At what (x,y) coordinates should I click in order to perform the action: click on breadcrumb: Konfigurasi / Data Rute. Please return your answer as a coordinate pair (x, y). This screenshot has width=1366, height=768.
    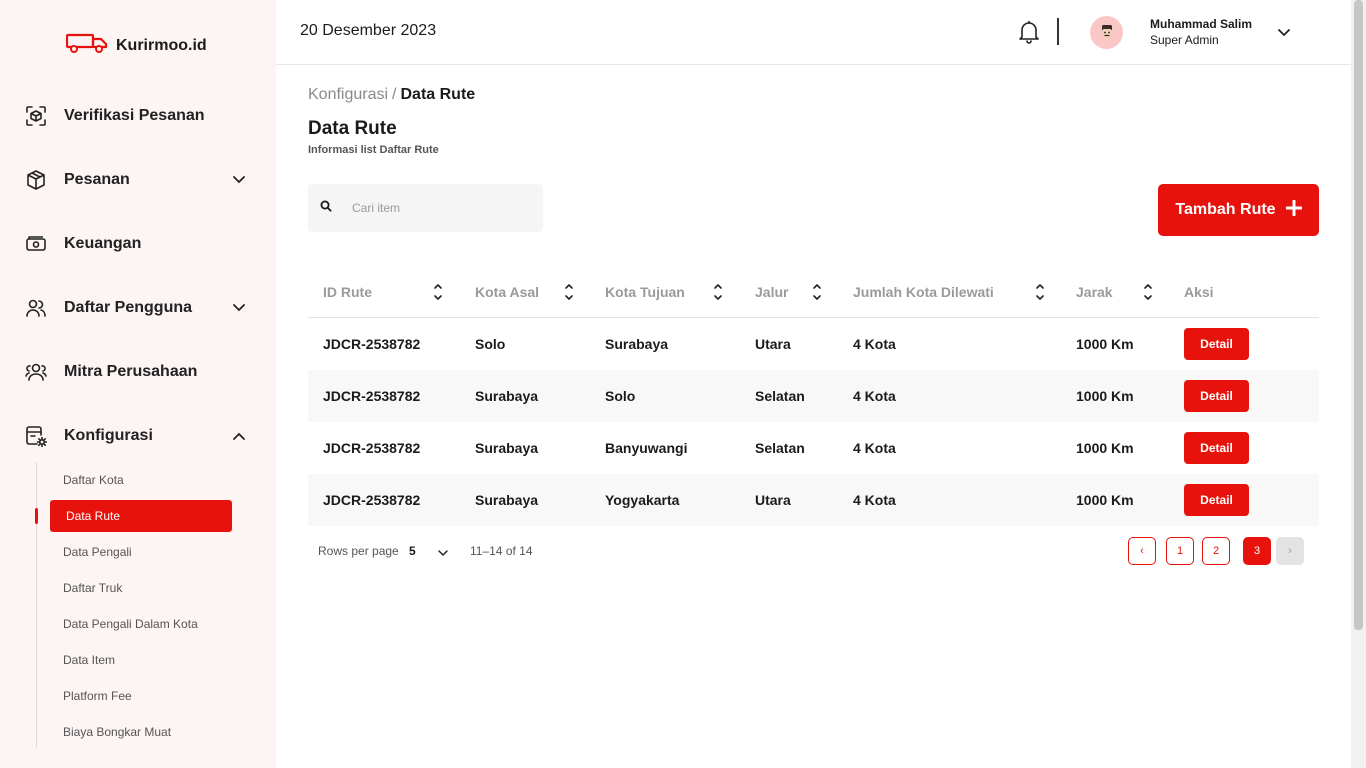
    Looking at the image, I should click on (391, 95).